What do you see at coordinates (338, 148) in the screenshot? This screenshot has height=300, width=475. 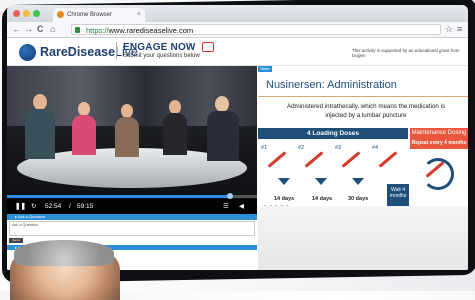 I see `dose-label-3: #3` at bounding box center [338, 148].